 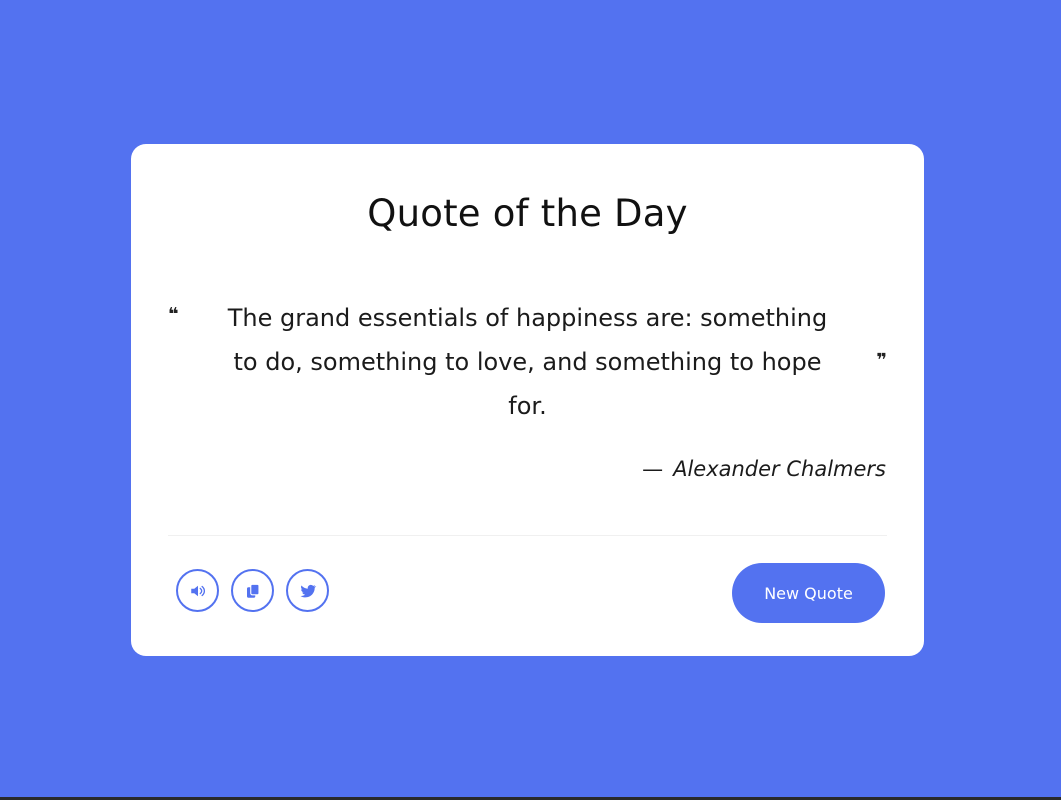 What do you see at coordinates (779, 469) in the screenshot?
I see `author-name: Alexander Chalmers` at bounding box center [779, 469].